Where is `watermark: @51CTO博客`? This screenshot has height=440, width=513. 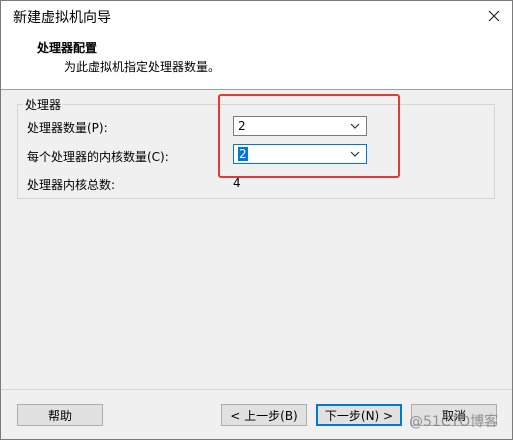 watermark: @51CTO博客 is located at coordinates (454, 422).